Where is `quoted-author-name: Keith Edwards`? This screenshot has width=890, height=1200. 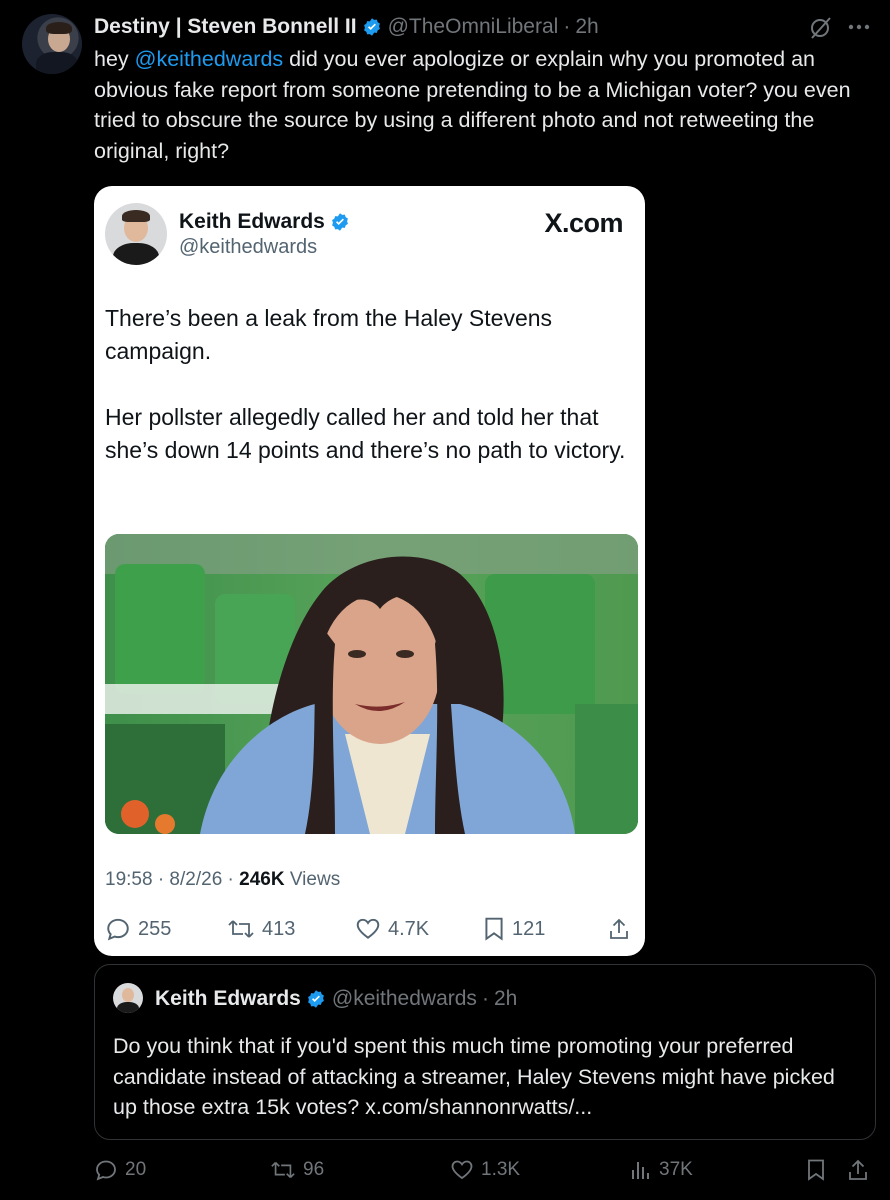
quoted-author-name: Keith Edwards is located at coordinates (228, 998).